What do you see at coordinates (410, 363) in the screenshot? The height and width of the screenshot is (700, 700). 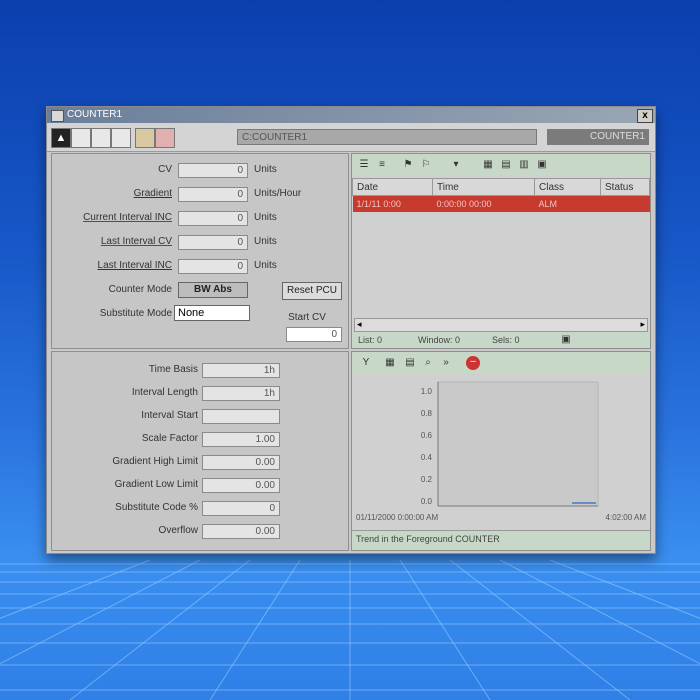 I see `chart-icon: ▤` at bounding box center [410, 363].